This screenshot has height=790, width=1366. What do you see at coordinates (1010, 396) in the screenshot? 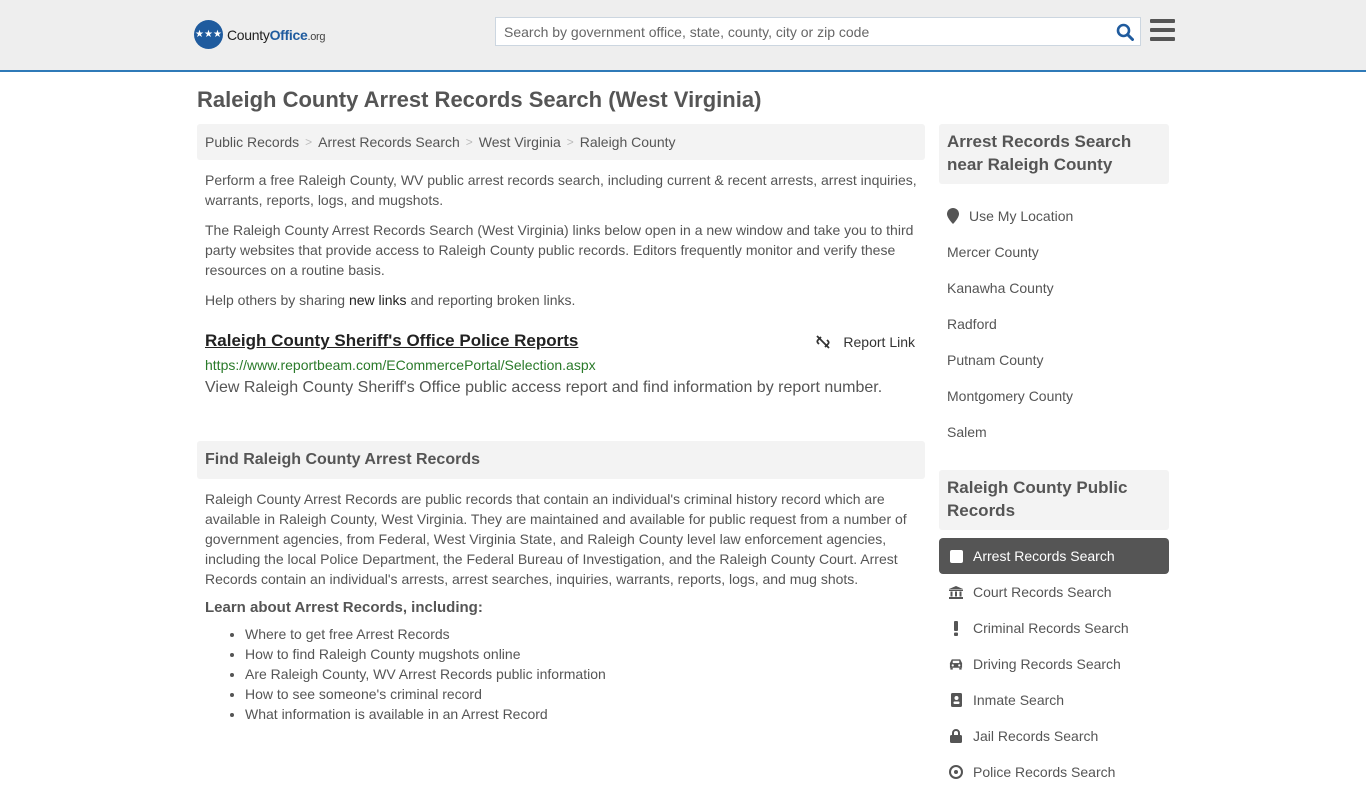
I see `nearby-link-montgomery-county: Montgomery County` at bounding box center [1010, 396].